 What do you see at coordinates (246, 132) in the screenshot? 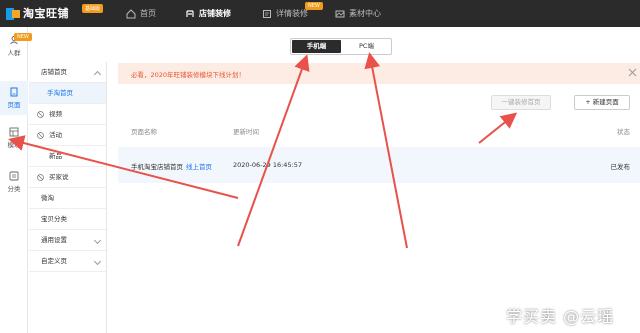
I see `col-update-time: 更新时间` at bounding box center [246, 132].